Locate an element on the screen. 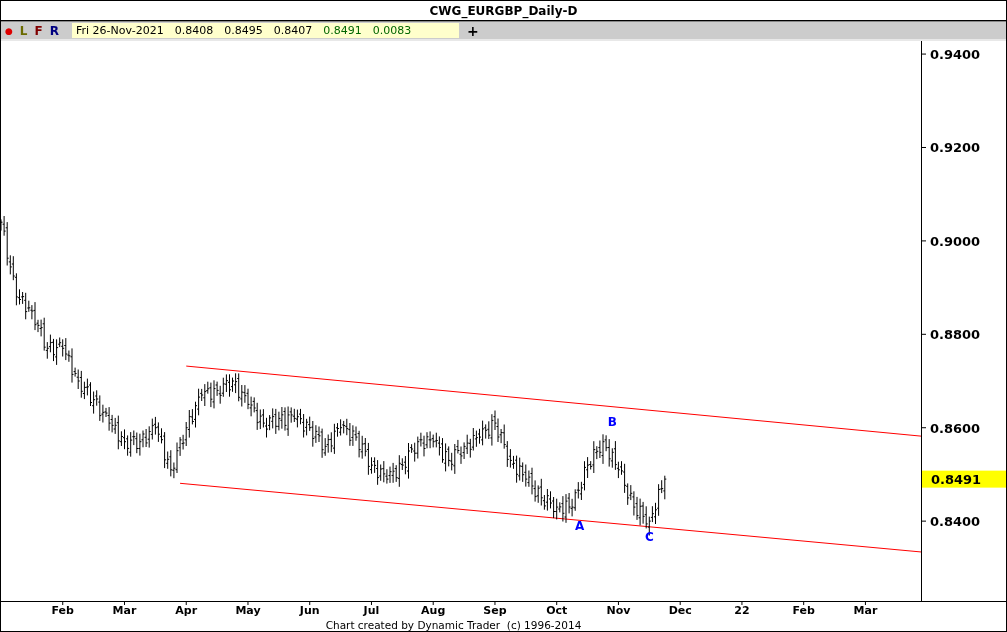 This screenshot has width=1007, height=632. price-axis-label: 0.9200 is located at coordinates (955, 148).